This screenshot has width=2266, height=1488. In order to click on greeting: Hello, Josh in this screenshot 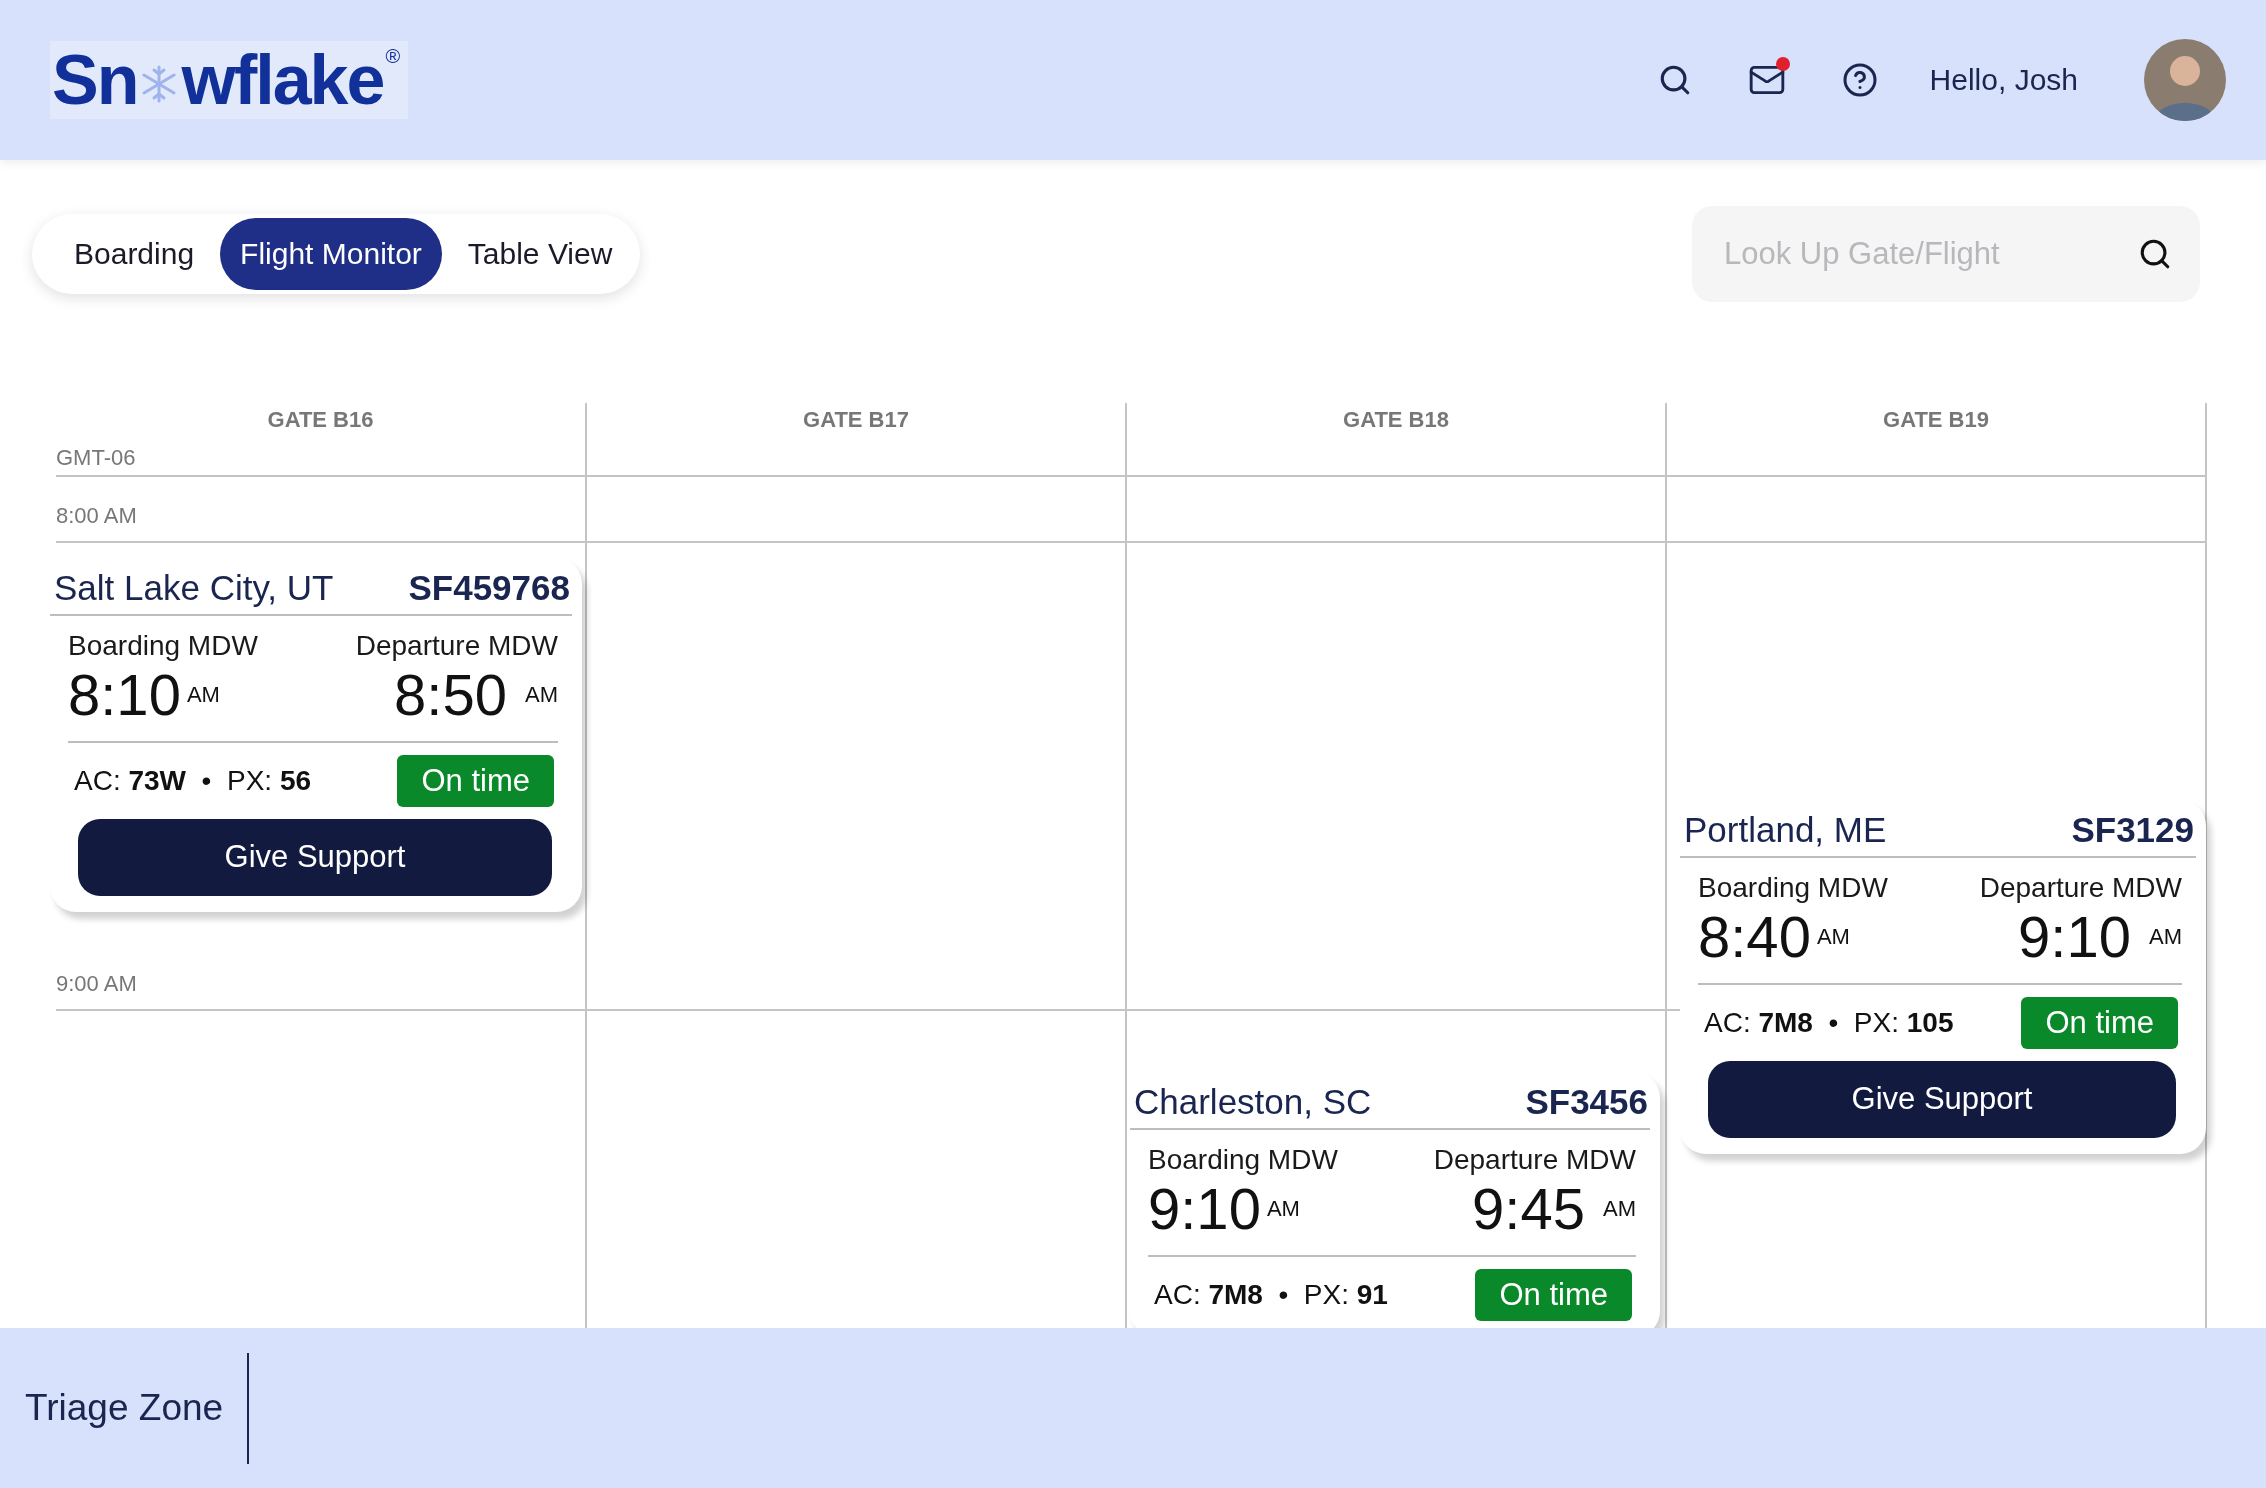, I will do `click(2003, 80)`.